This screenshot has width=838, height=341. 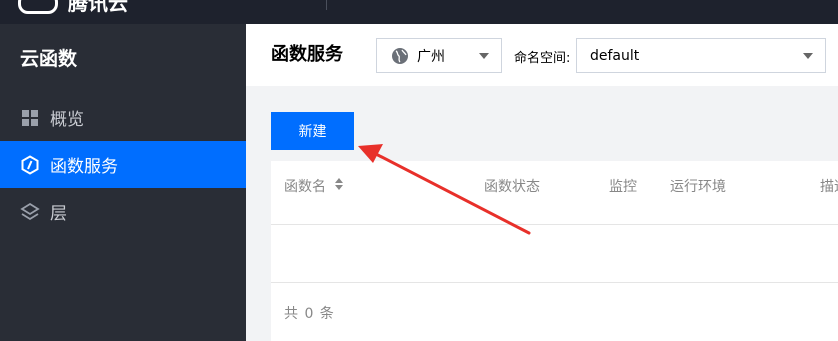 I want to click on region-select: 广州, so click(x=439, y=55).